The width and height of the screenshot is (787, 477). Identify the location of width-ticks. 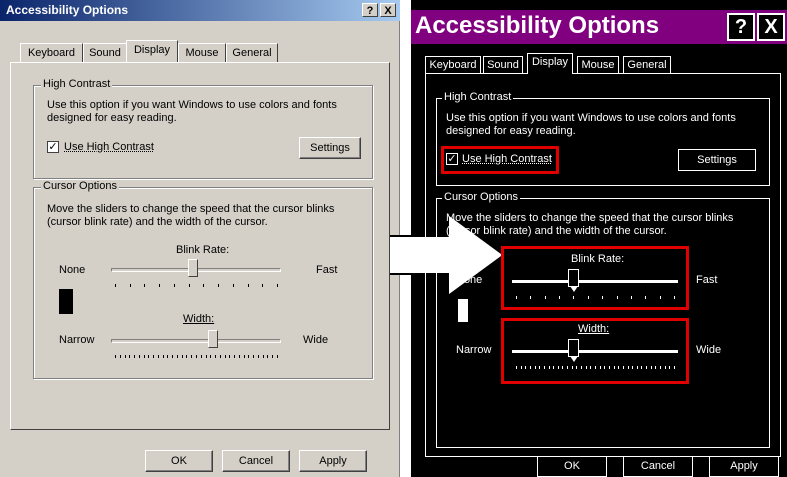
(196, 357).